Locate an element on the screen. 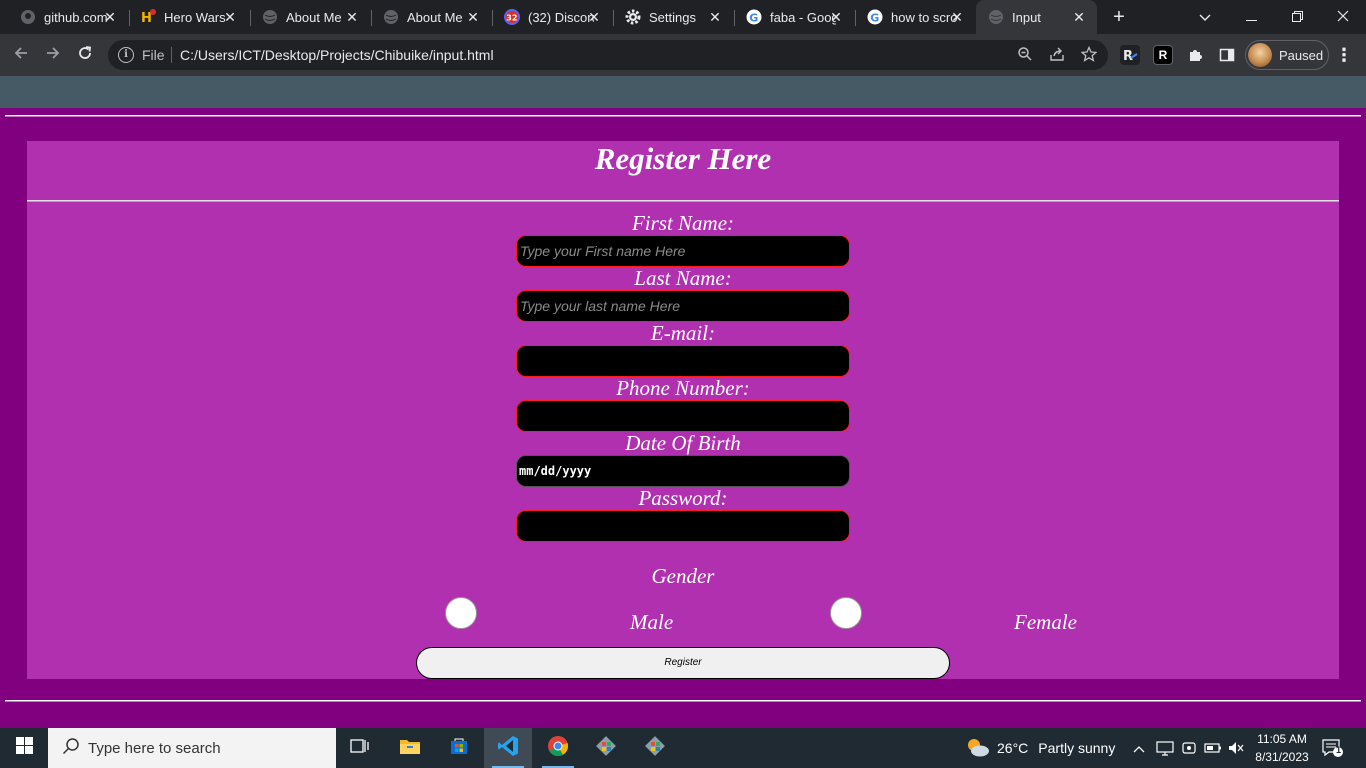 Image resolution: width=1366 pixels, height=768 pixels. tab-settings: Settings ✕ is located at coordinates (669, 17).